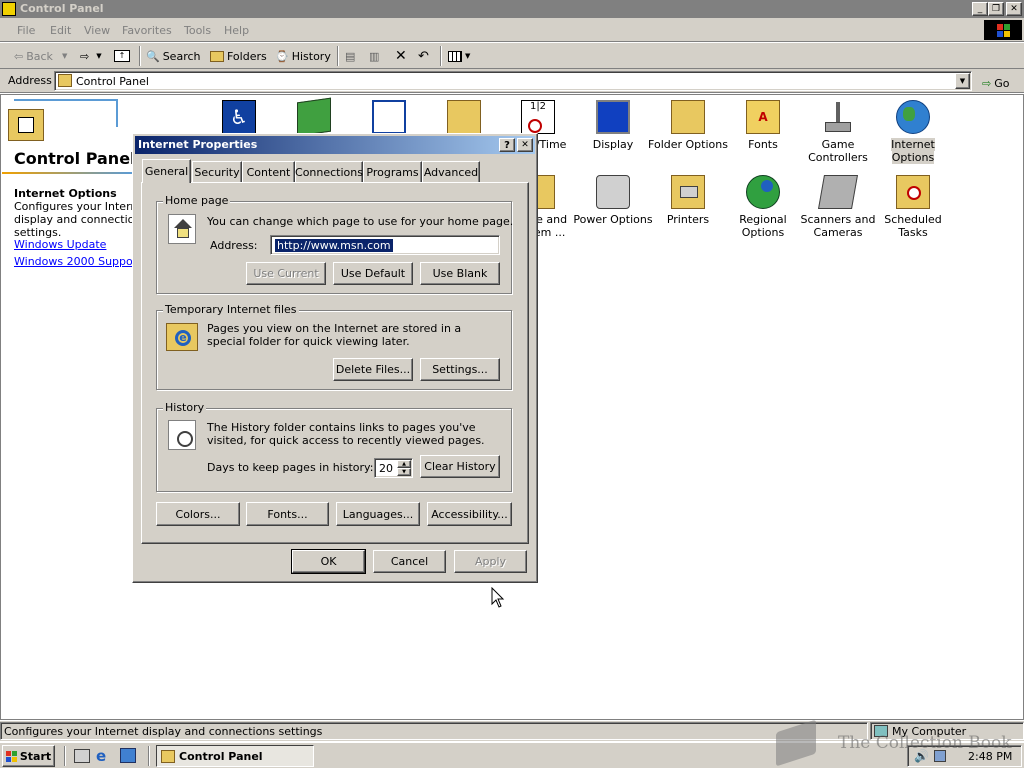 The image size is (1024, 768). I want to click on start-button: Start, so click(28, 756).